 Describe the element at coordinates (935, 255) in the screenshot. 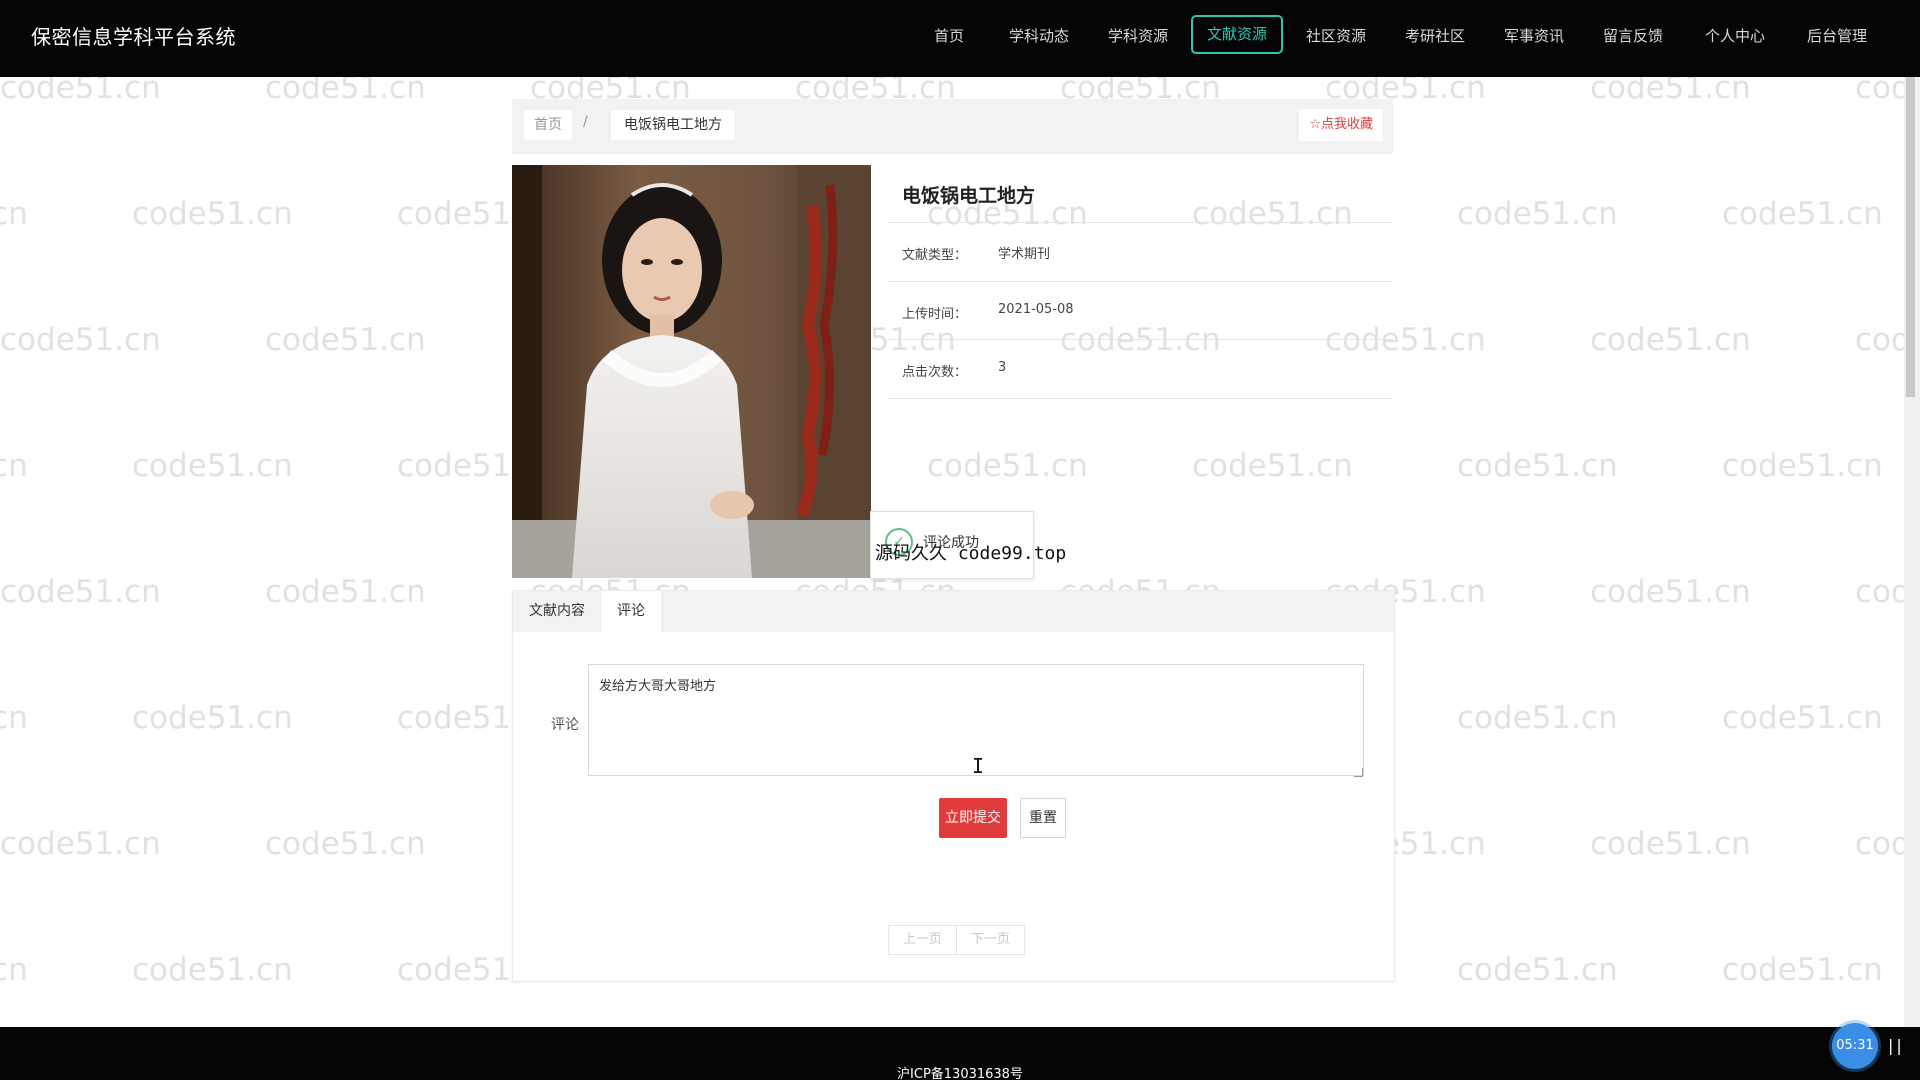

I see `field-label-type: 文献类型：` at that location.